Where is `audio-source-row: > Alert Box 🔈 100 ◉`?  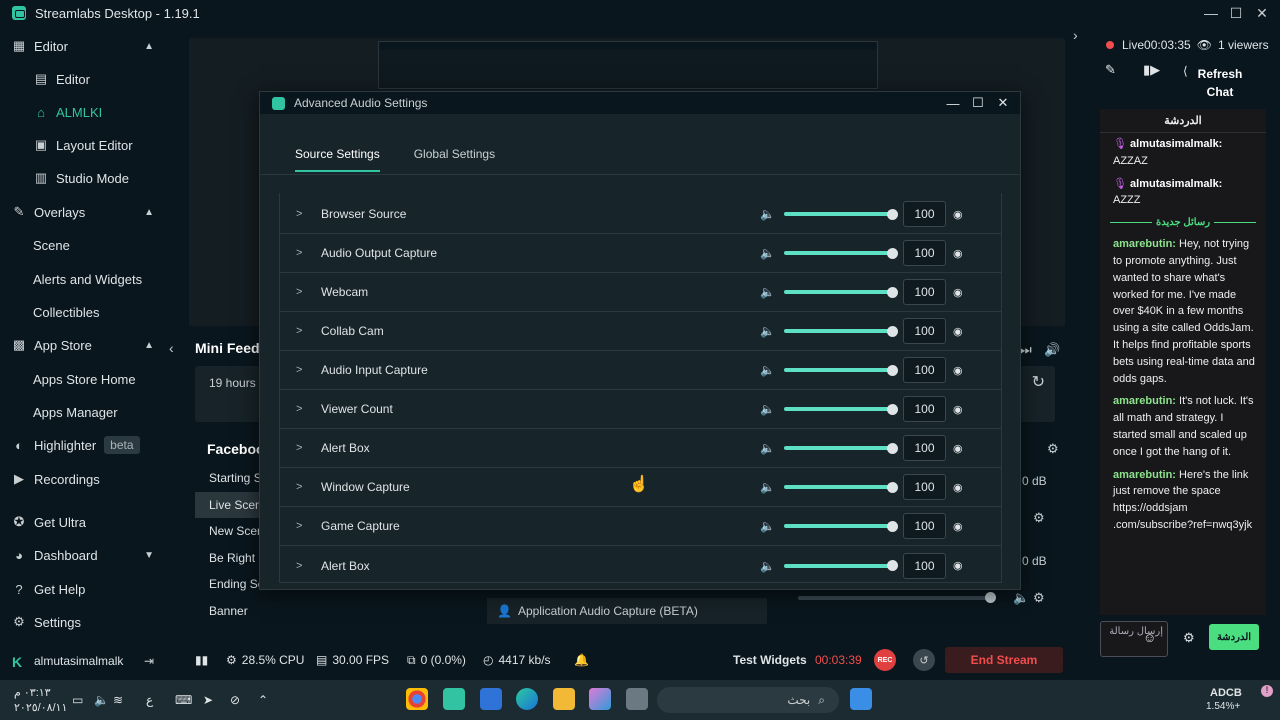 audio-source-row: > Alert Box 🔈 100 ◉ is located at coordinates (640, 565).